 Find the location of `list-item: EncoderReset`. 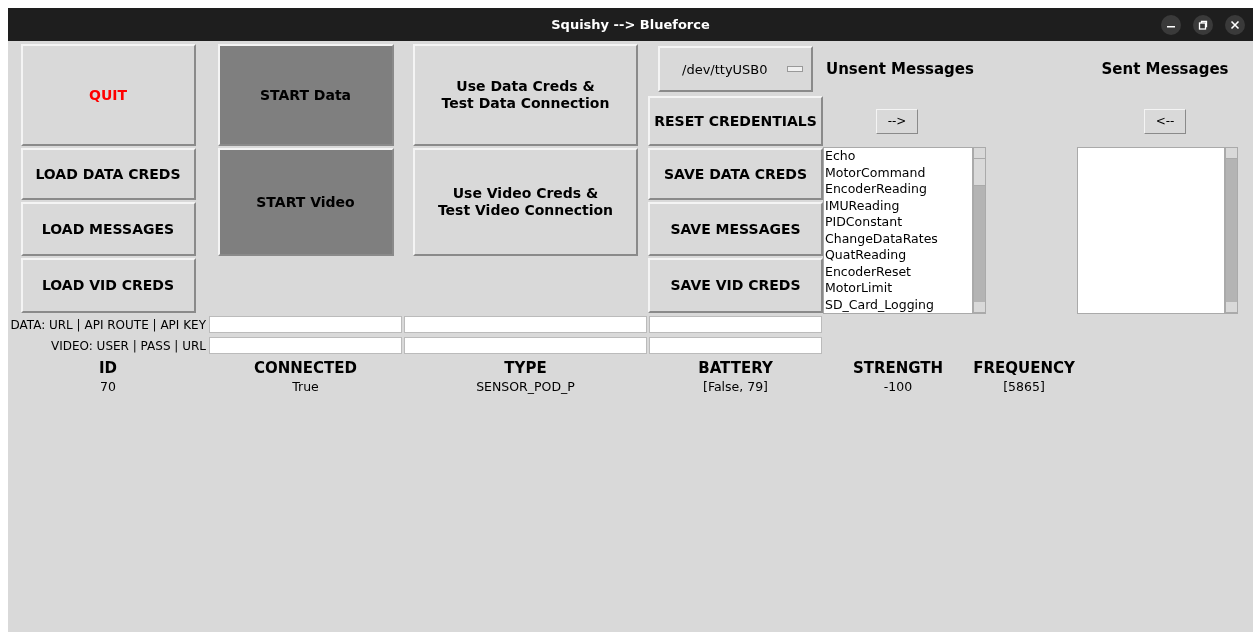

list-item: EncoderReset is located at coordinates (898, 271).